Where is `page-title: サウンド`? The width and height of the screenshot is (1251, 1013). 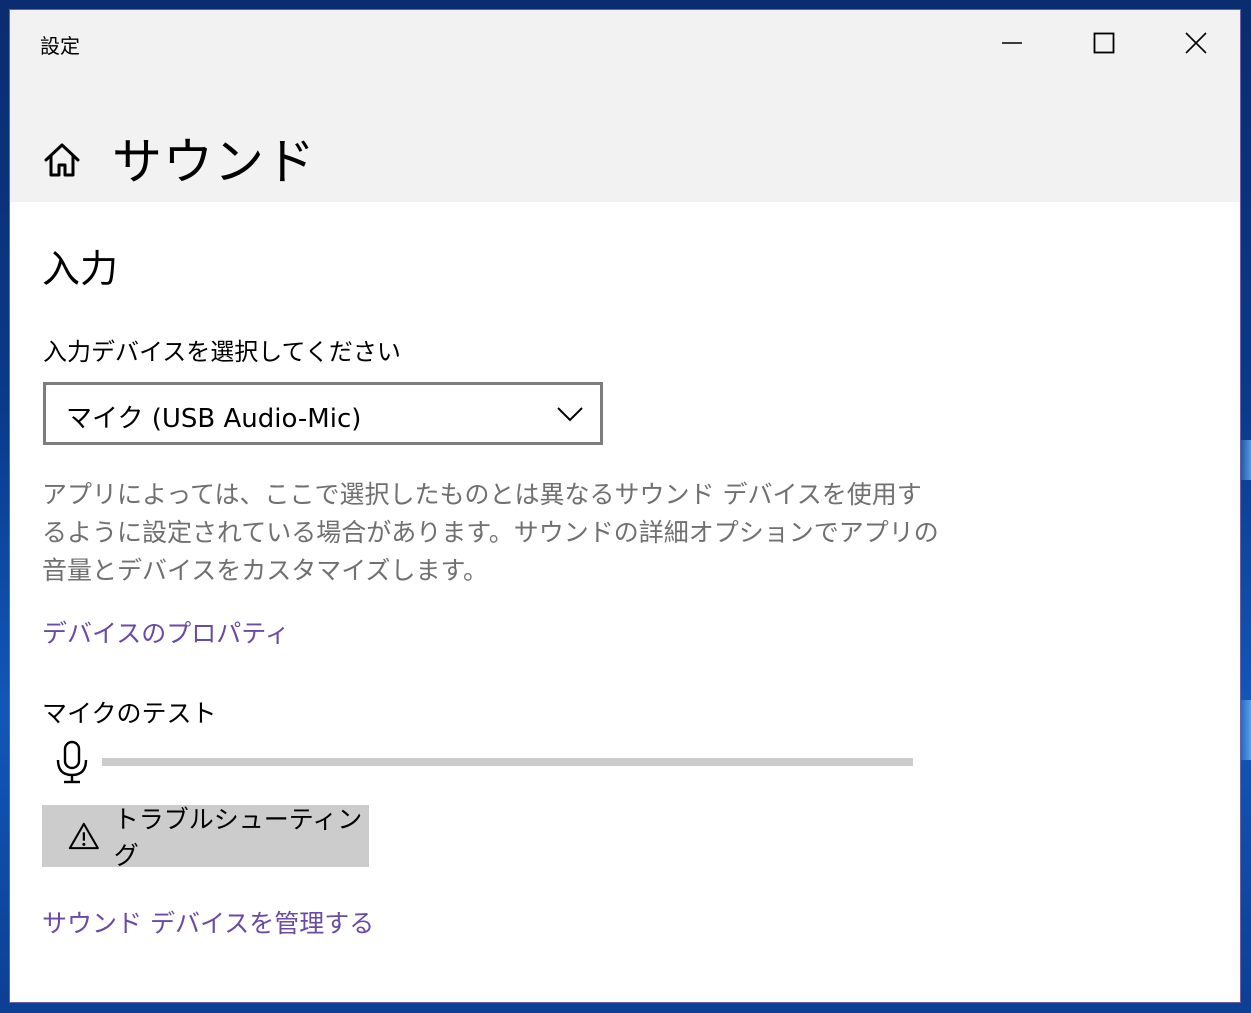
page-title: サウンド is located at coordinates (214, 162).